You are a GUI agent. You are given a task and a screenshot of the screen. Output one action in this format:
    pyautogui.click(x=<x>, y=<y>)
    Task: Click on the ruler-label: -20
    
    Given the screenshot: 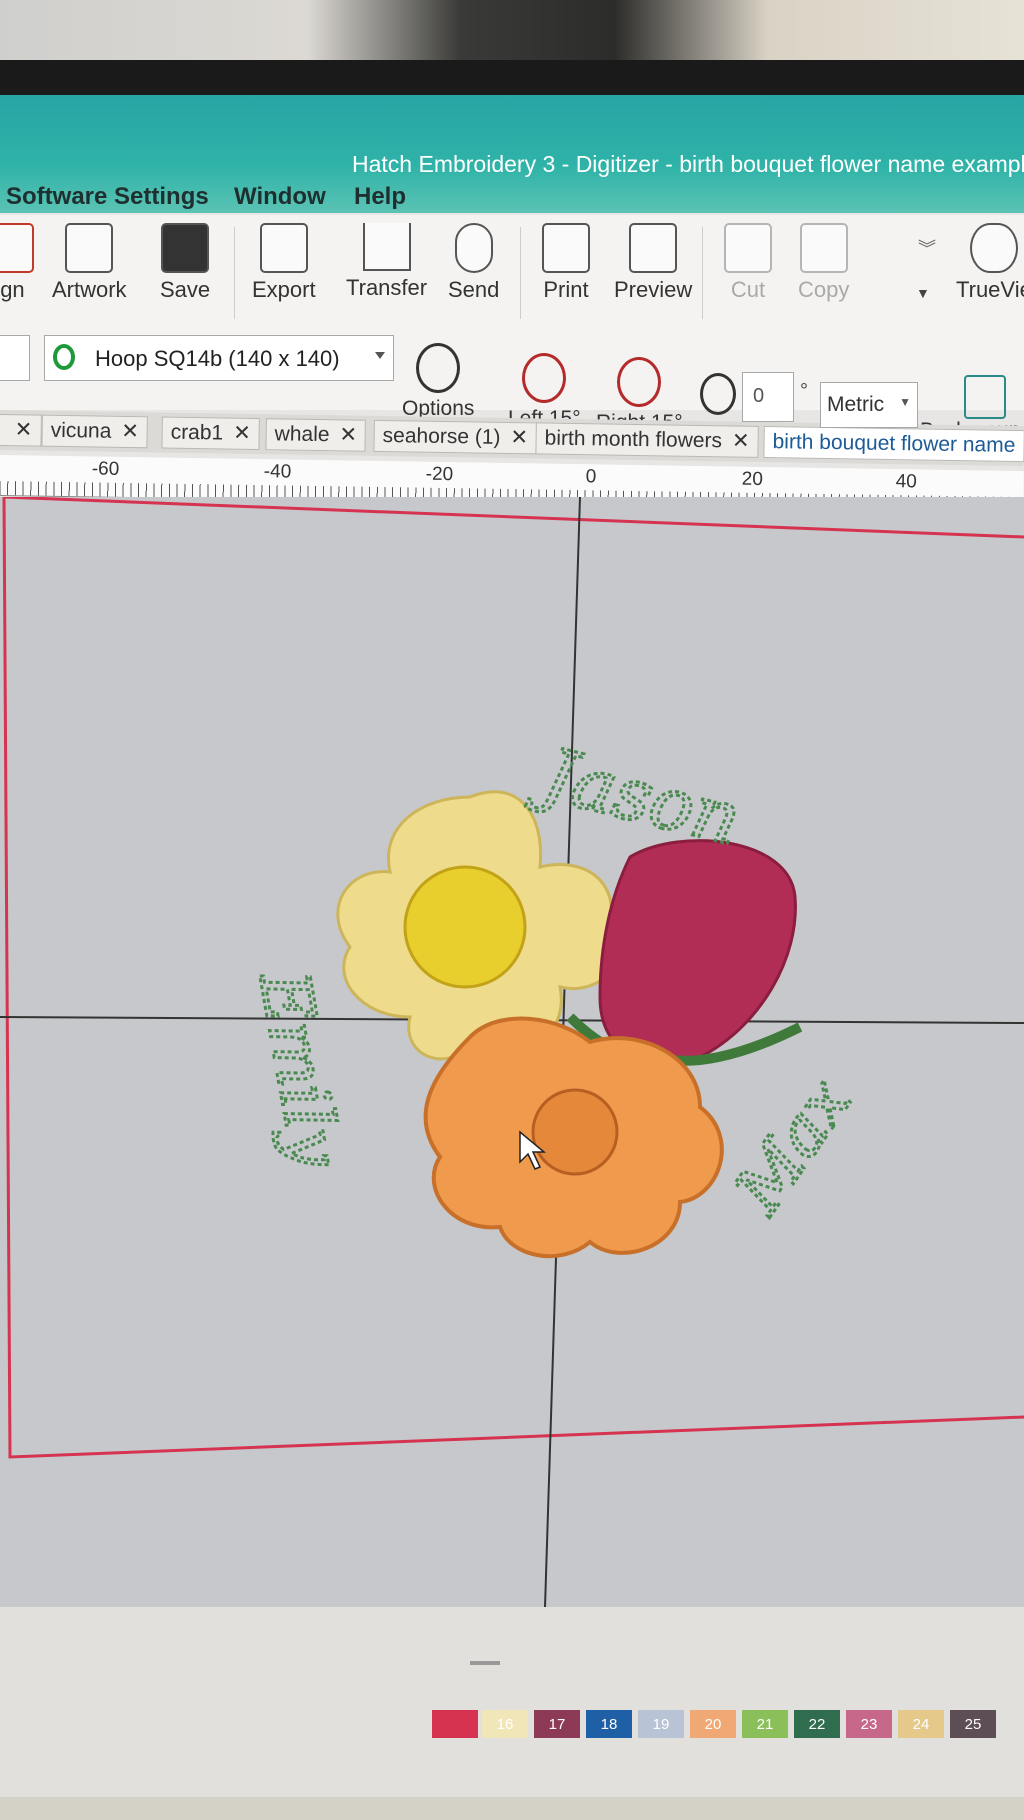 What is the action you would take?
    pyautogui.click(x=439, y=474)
    